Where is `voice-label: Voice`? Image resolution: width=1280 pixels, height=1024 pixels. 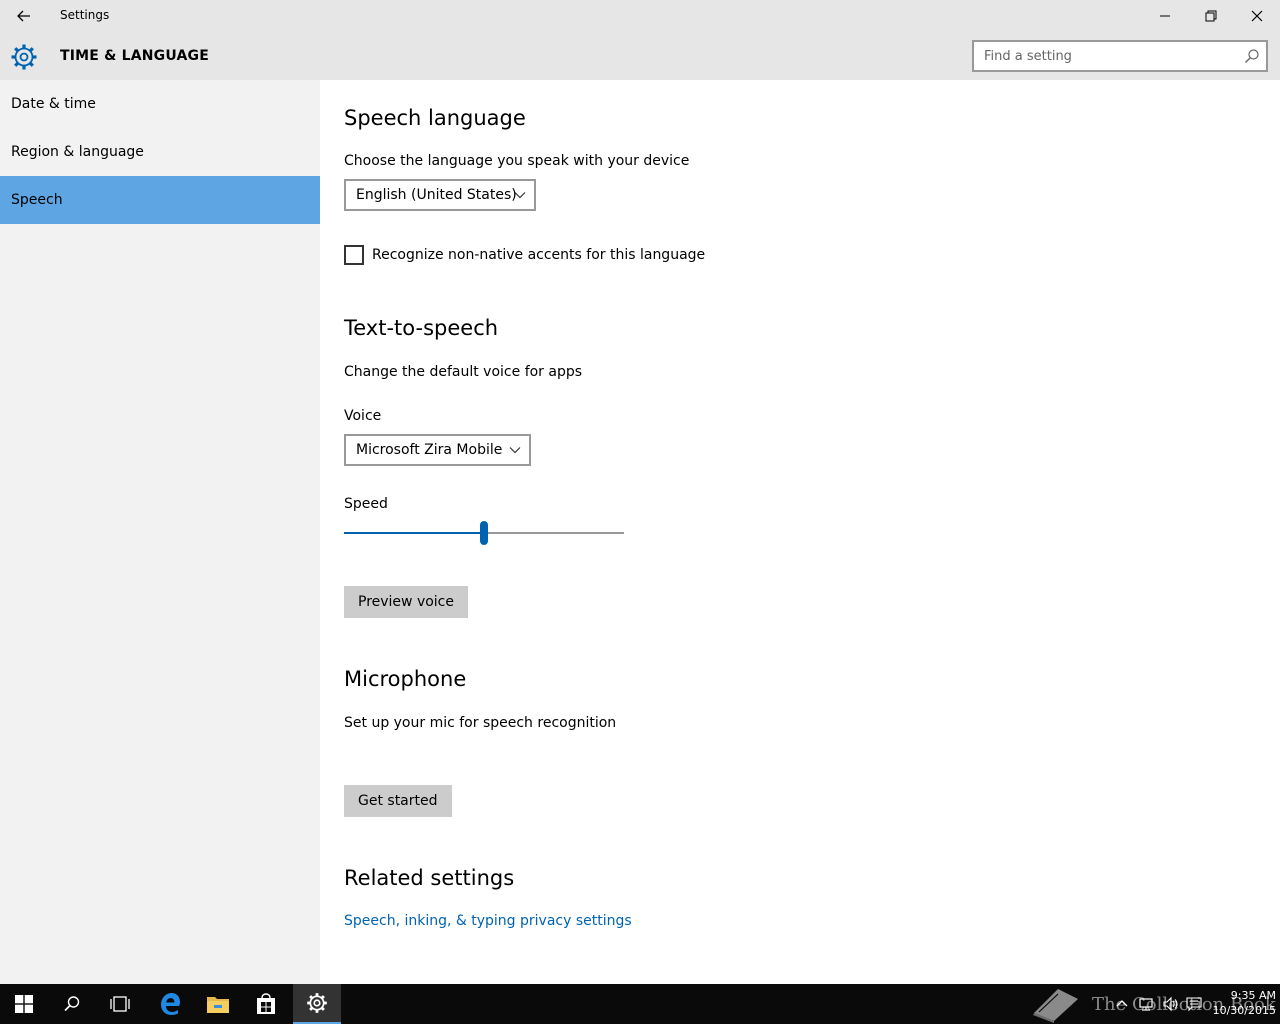 voice-label: Voice is located at coordinates (363, 416).